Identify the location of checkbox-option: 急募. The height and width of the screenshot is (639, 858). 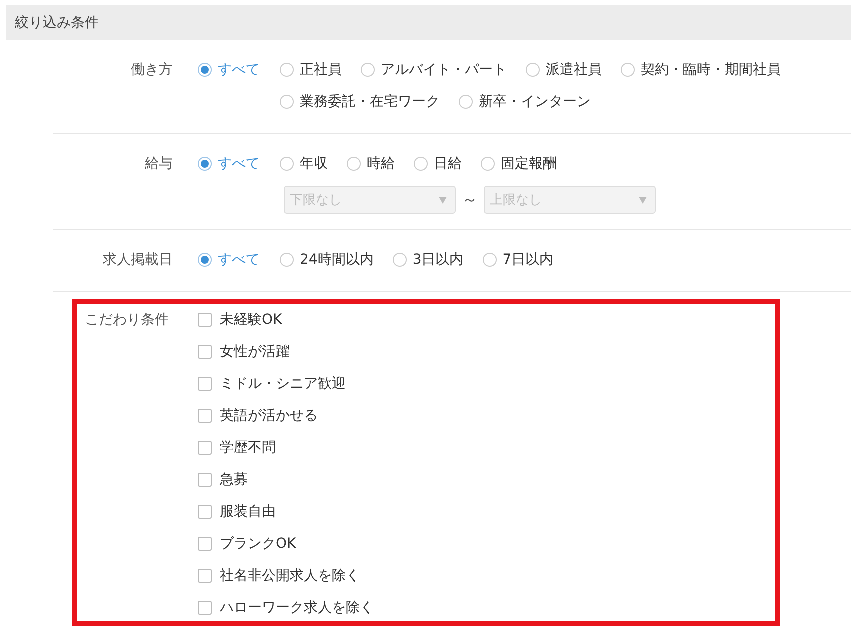
(286, 480).